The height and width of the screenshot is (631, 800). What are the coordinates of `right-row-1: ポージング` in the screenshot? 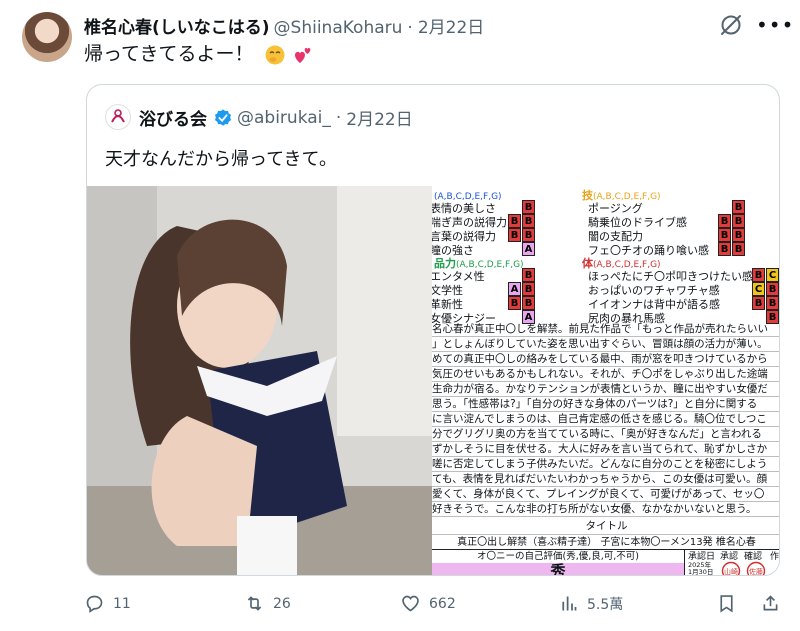 It's located at (615, 208).